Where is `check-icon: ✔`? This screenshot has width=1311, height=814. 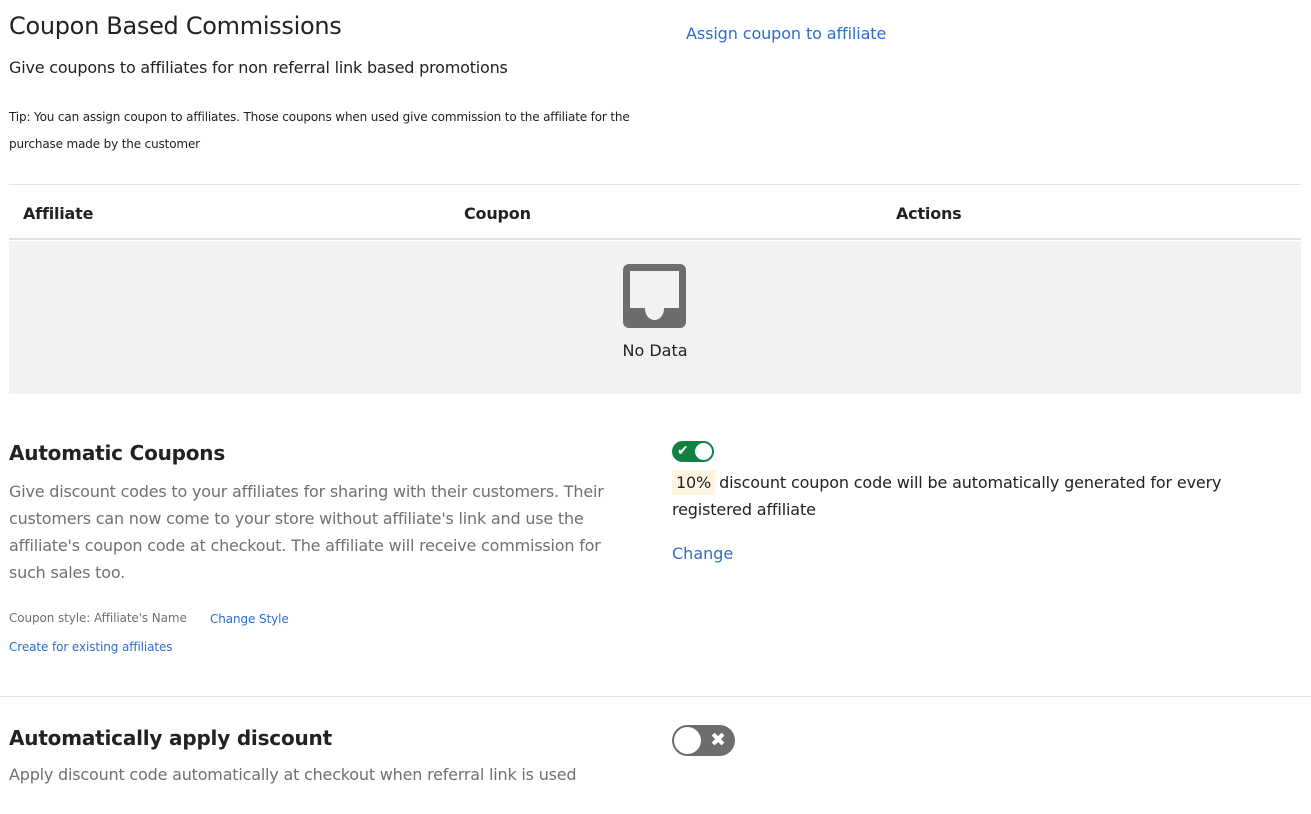
check-icon: ✔ is located at coordinates (683, 451).